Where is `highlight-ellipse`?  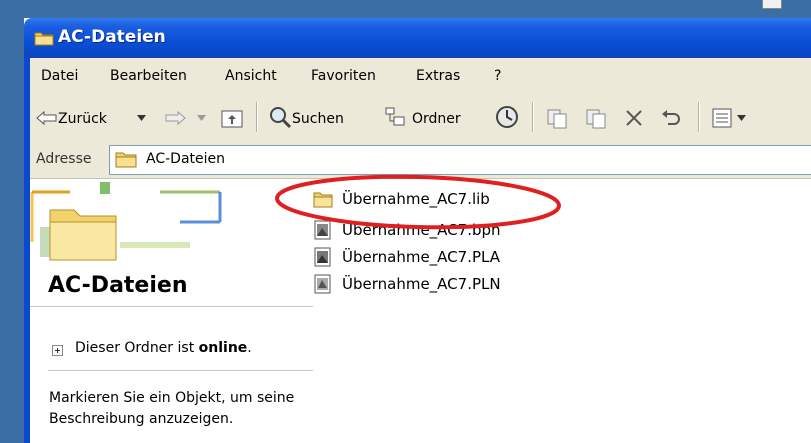
highlight-ellipse is located at coordinates (418, 202).